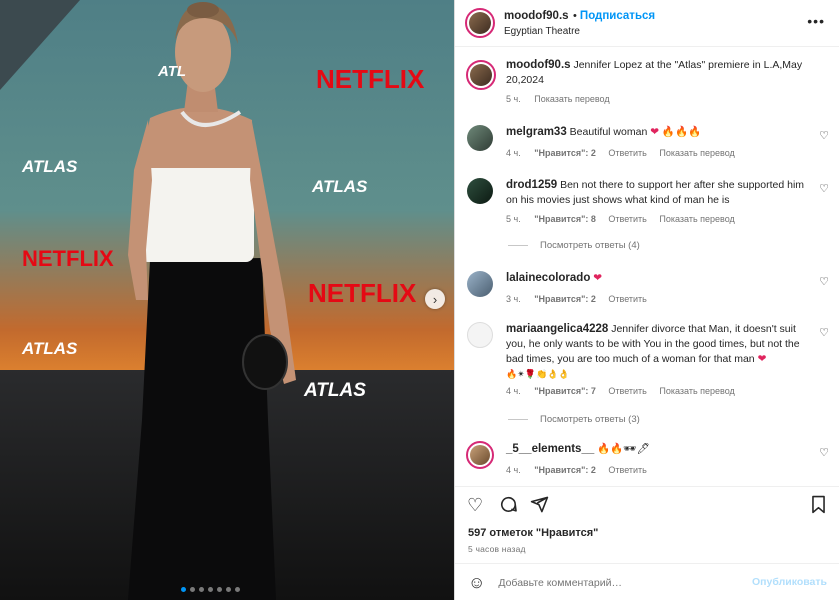 Image resolution: width=839 pixels, height=601 pixels. What do you see at coordinates (536, 132) in the screenshot?
I see `comment-username: melgram33` at bounding box center [536, 132].